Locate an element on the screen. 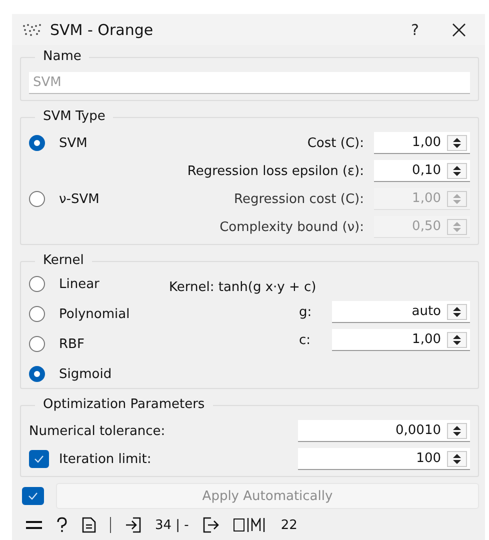 Image resolution: width=489 pixels, height=540 pixels. checkbox: Iteration limit: is located at coordinates (163, 459).